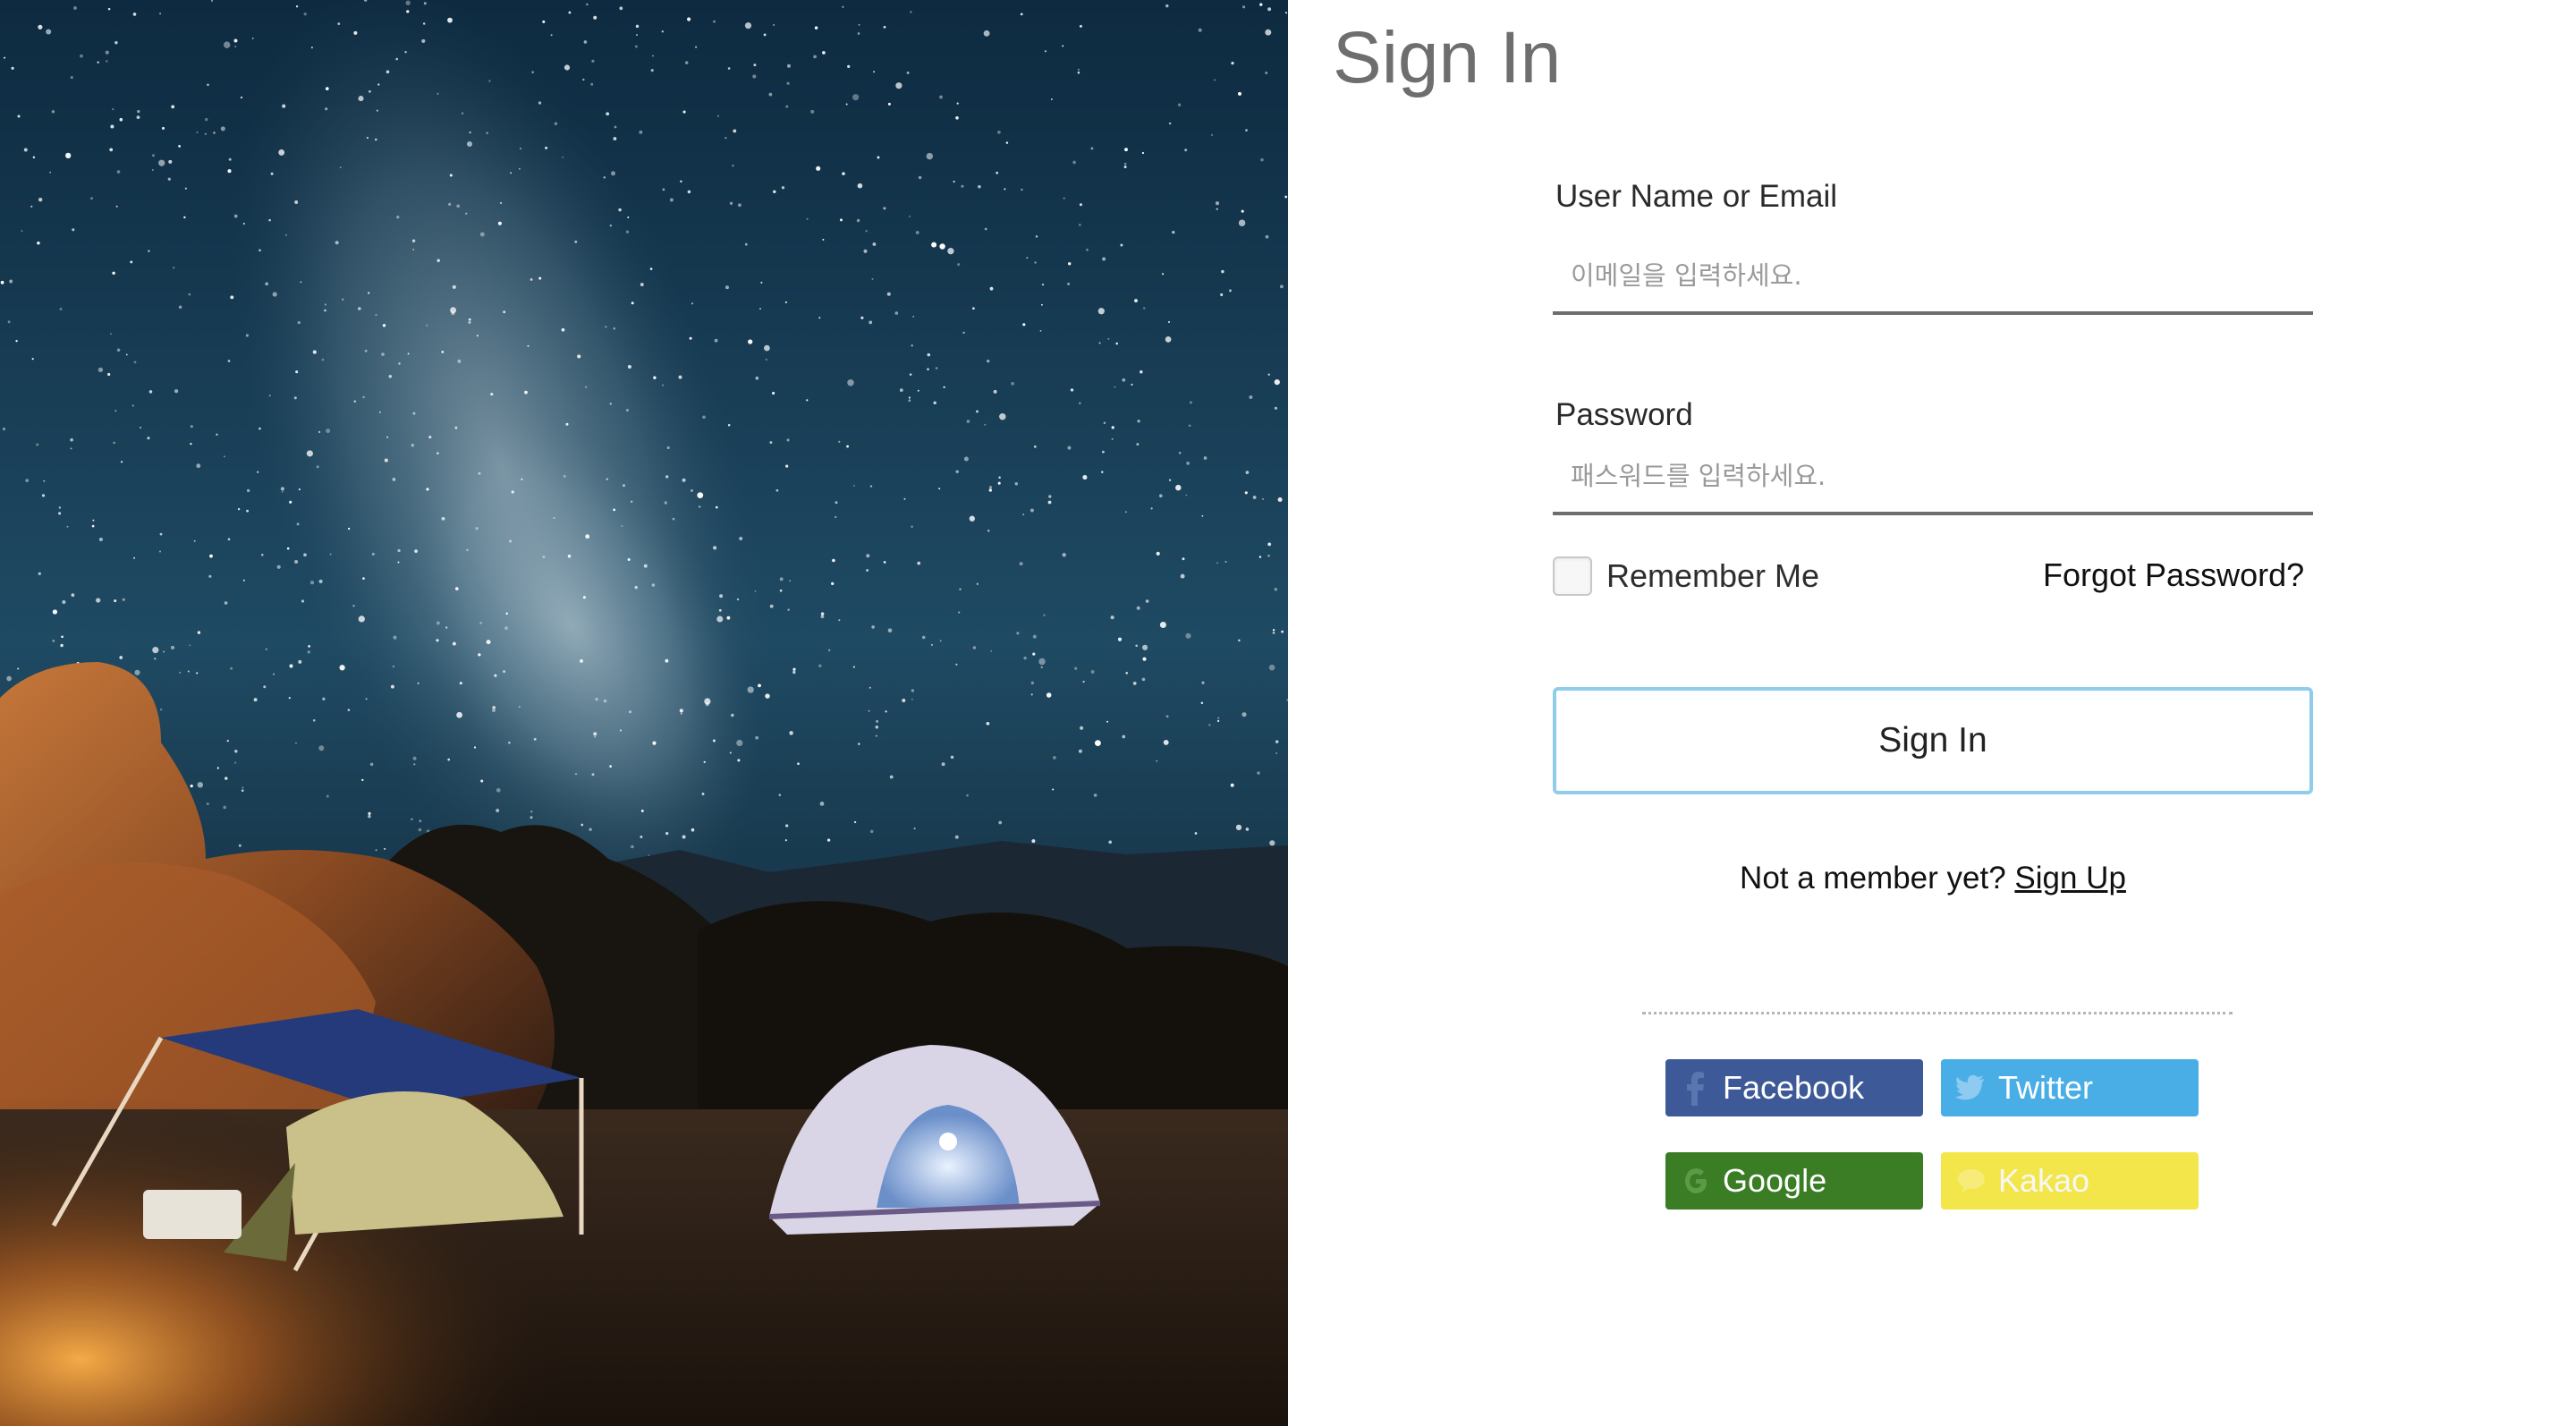  I want to click on remember-checkbox, so click(1572, 576).